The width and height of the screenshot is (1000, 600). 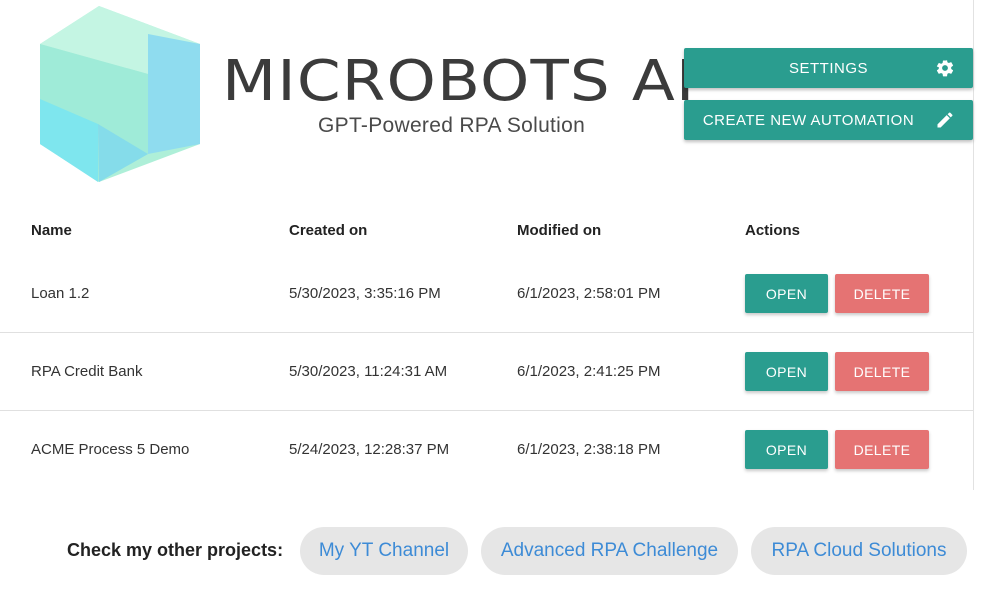 I want to click on settings-button: SETTINGS, so click(x=828, y=68).